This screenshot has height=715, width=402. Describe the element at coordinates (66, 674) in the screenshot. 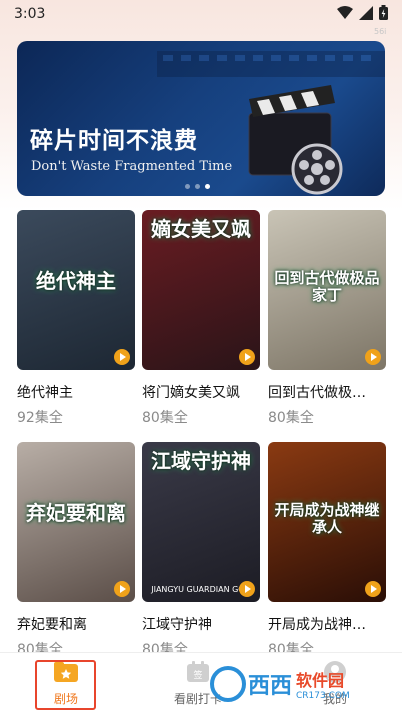

I see `theater-icon` at that location.